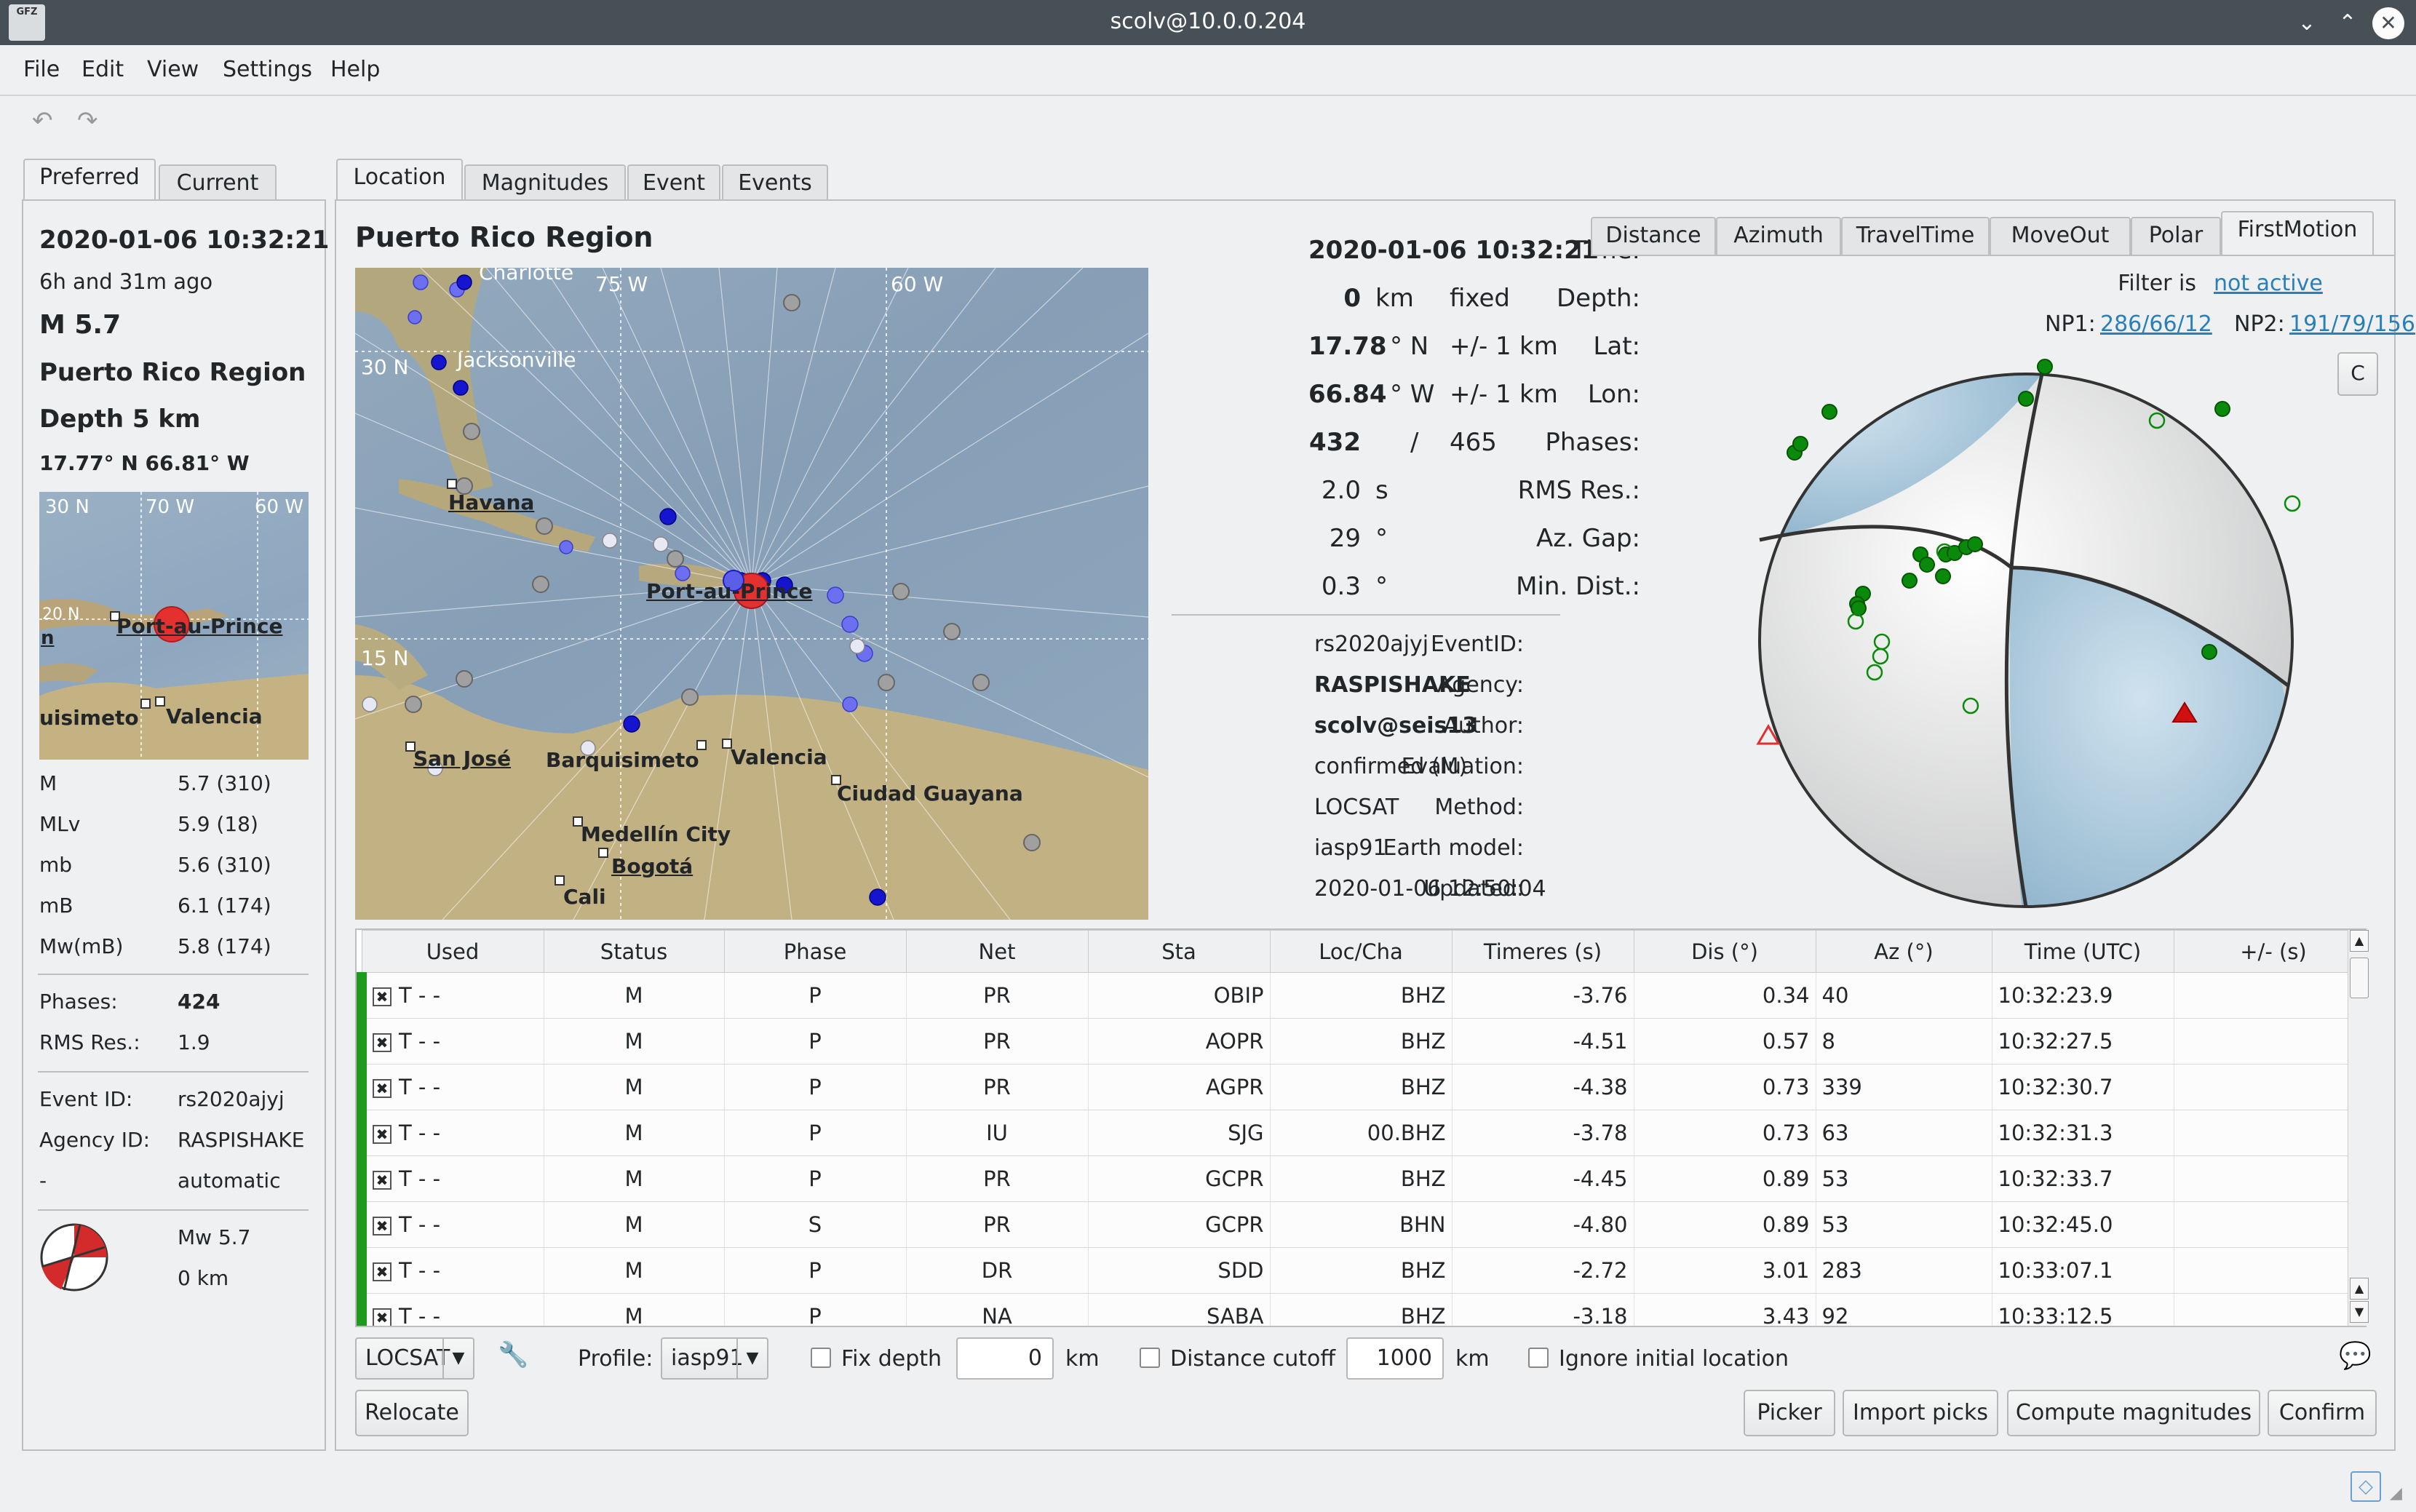 The width and height of the screenshot is (2416, 1512). What do you see at coordinates (1179, 951) in the screenshot?
I see `column-header: Sta` at bounding box center [1179, 951].